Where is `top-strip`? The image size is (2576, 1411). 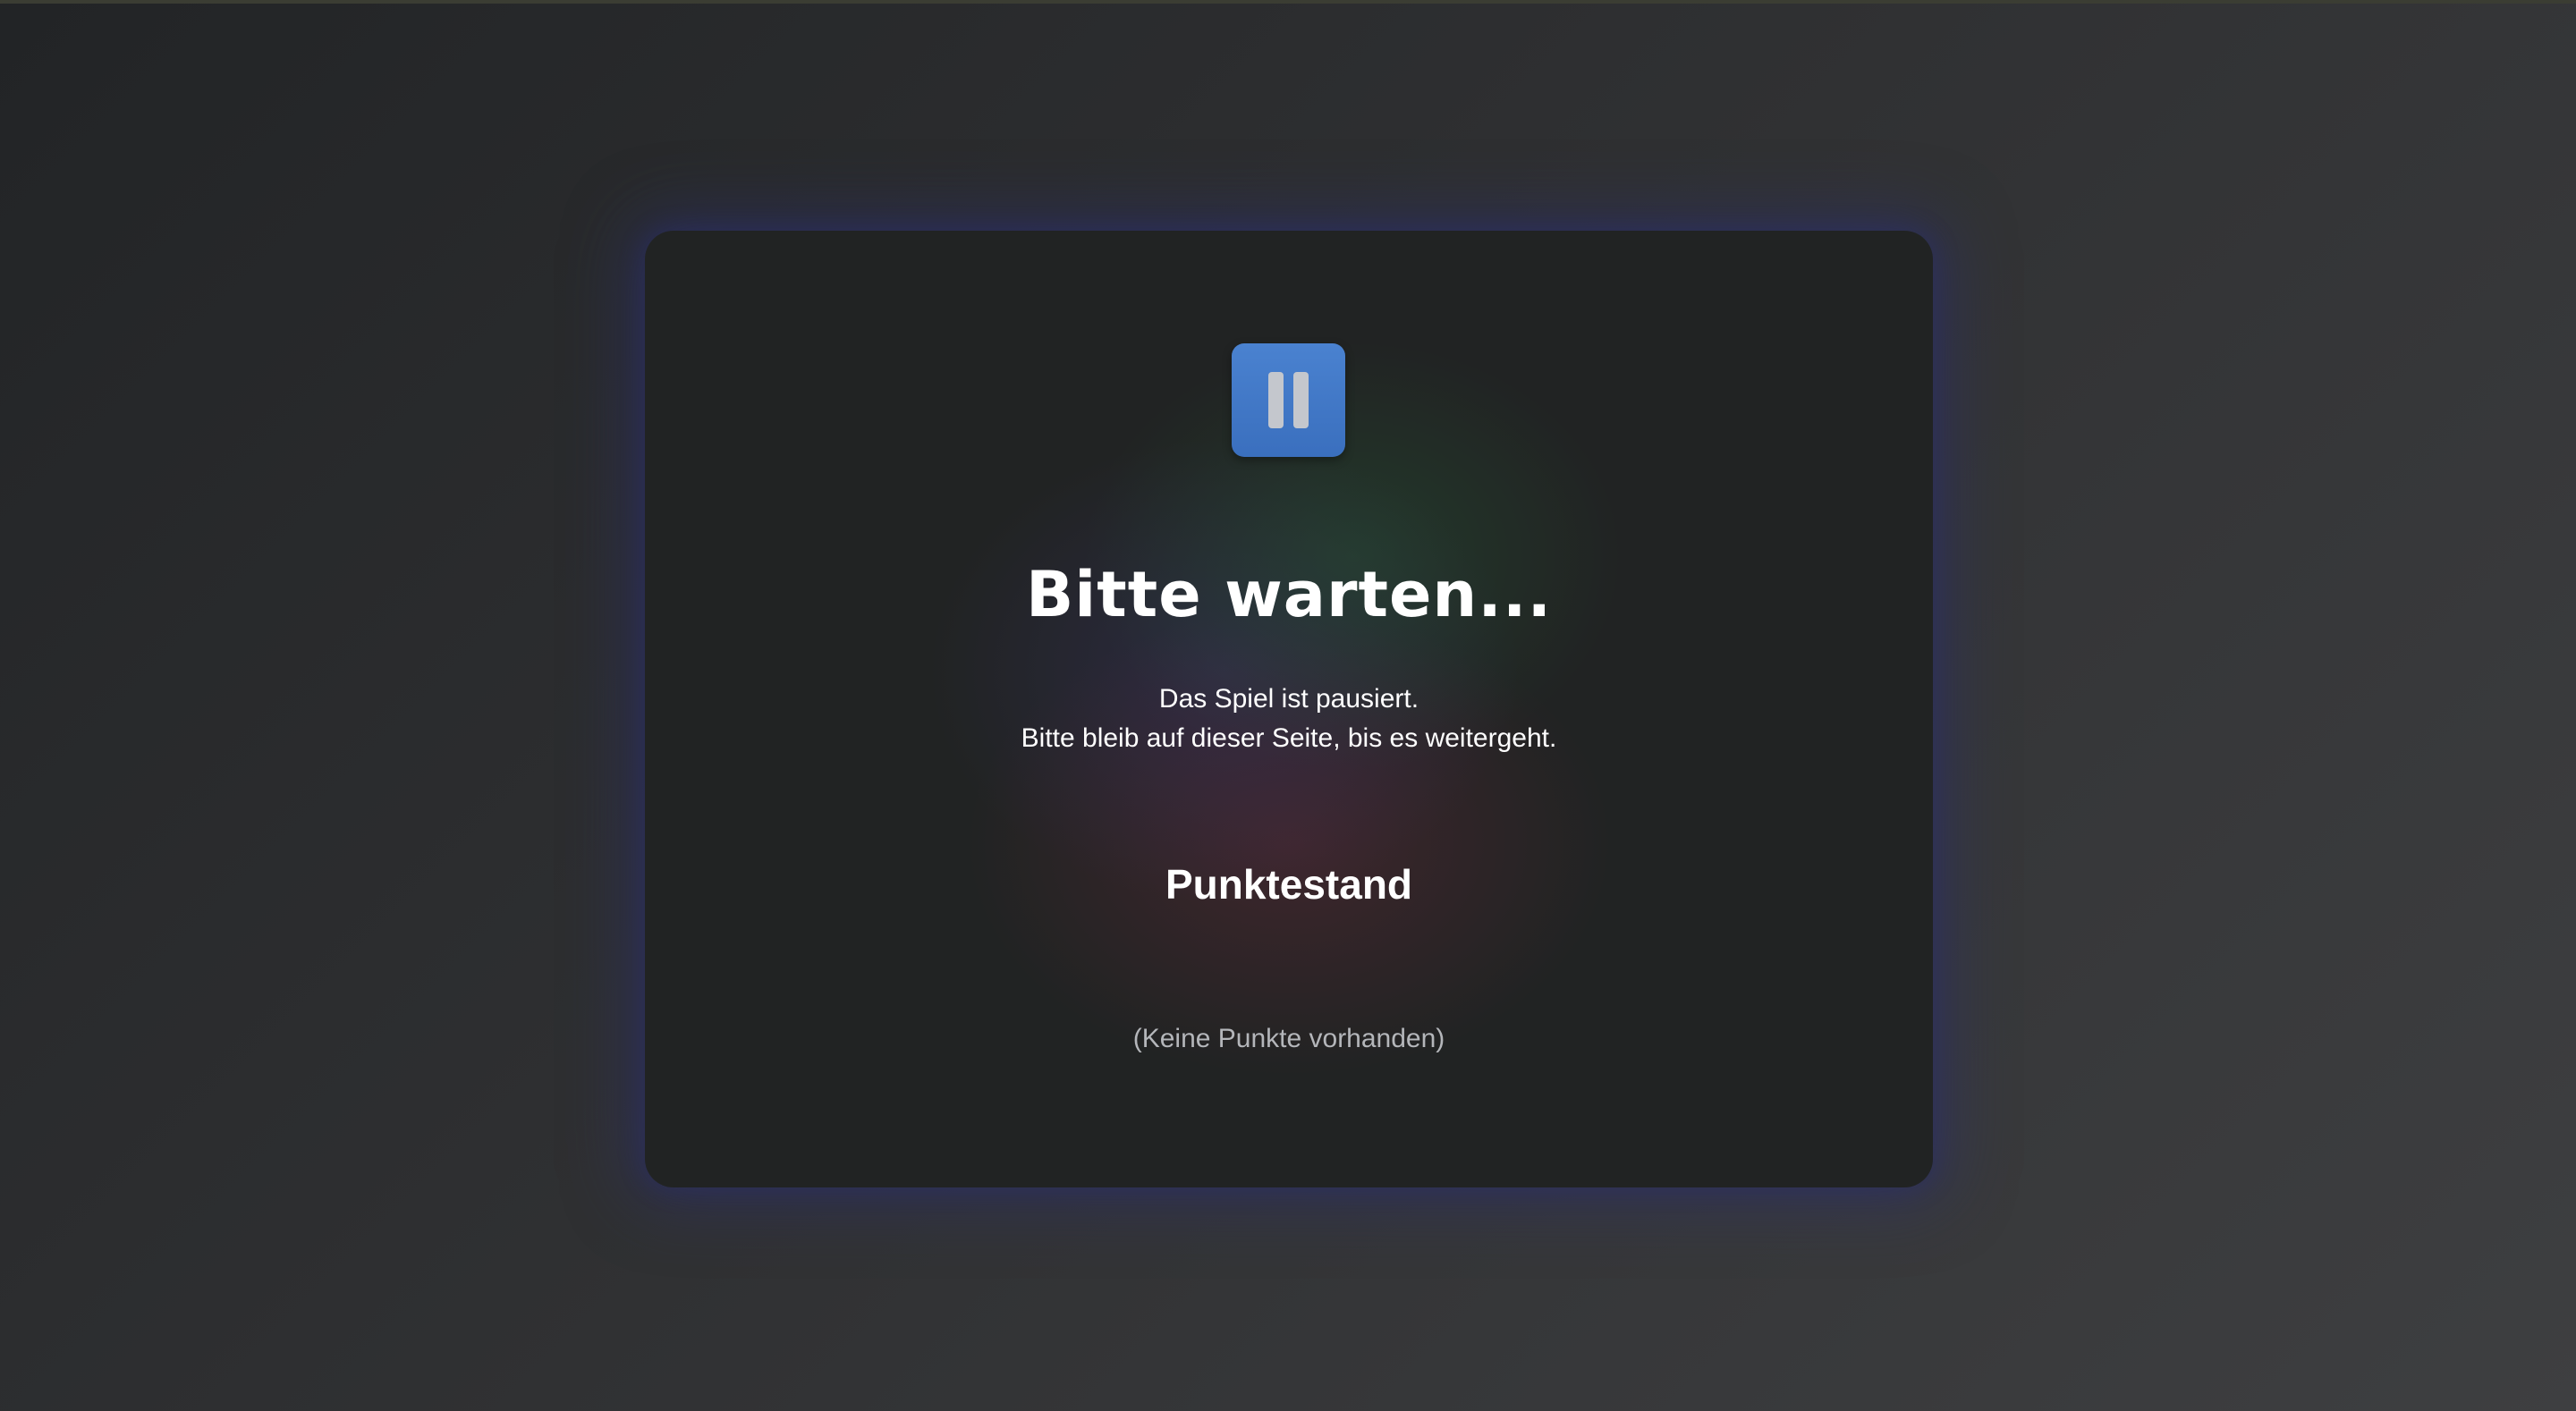 top-strip is located at coordinates (1288, 2).